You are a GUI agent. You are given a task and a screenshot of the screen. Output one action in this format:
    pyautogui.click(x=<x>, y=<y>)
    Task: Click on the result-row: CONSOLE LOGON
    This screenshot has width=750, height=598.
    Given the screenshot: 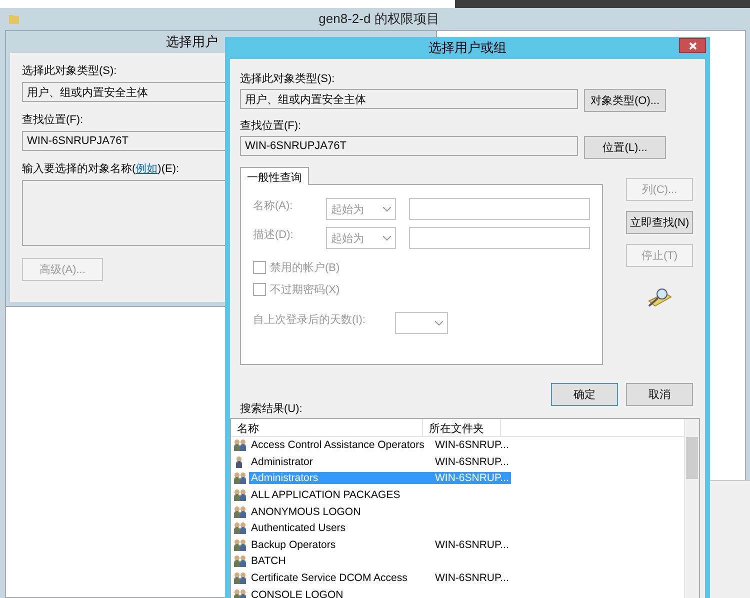 What is the action you would take?
    pyautogui.click(x=380, y=593)
    